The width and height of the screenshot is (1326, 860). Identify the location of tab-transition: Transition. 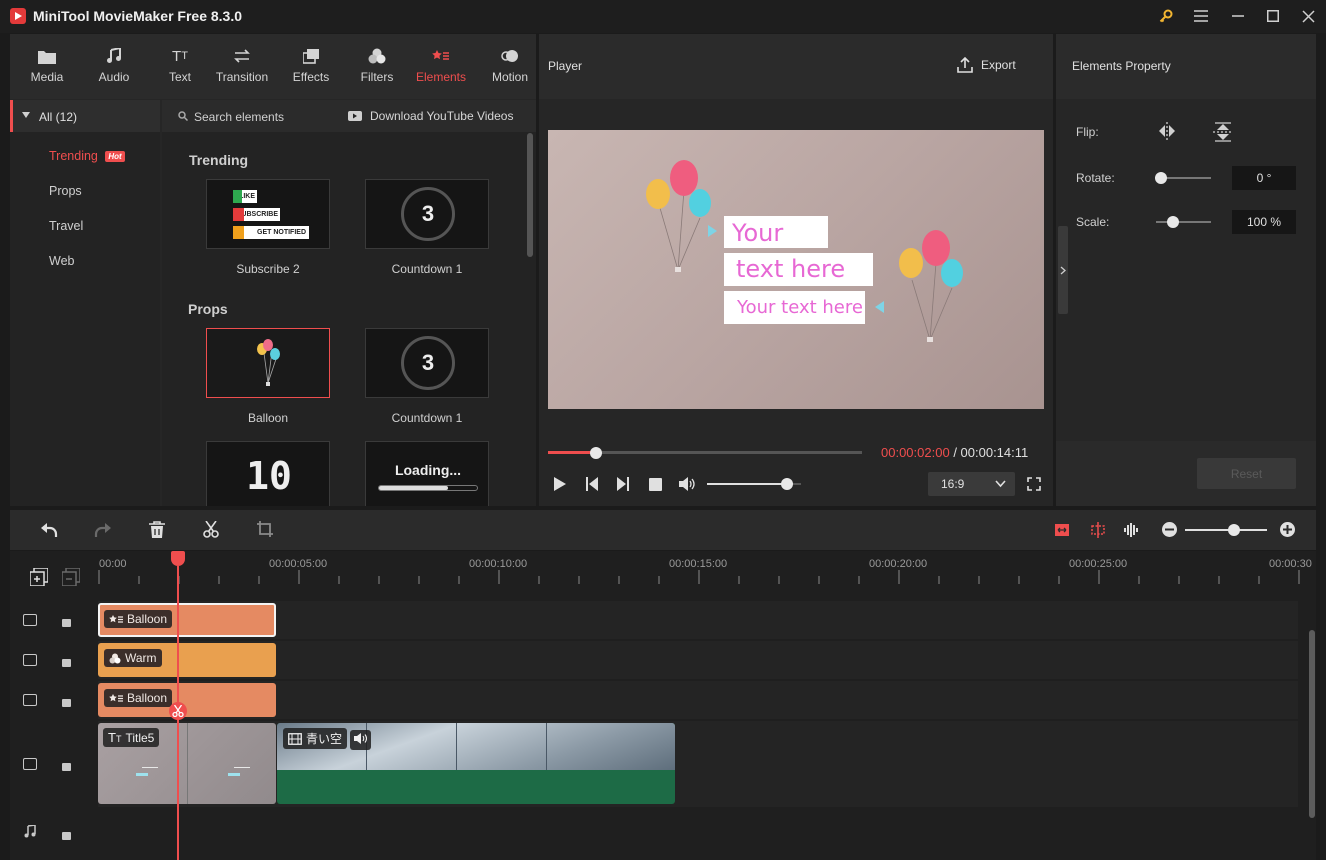
(242, 66).